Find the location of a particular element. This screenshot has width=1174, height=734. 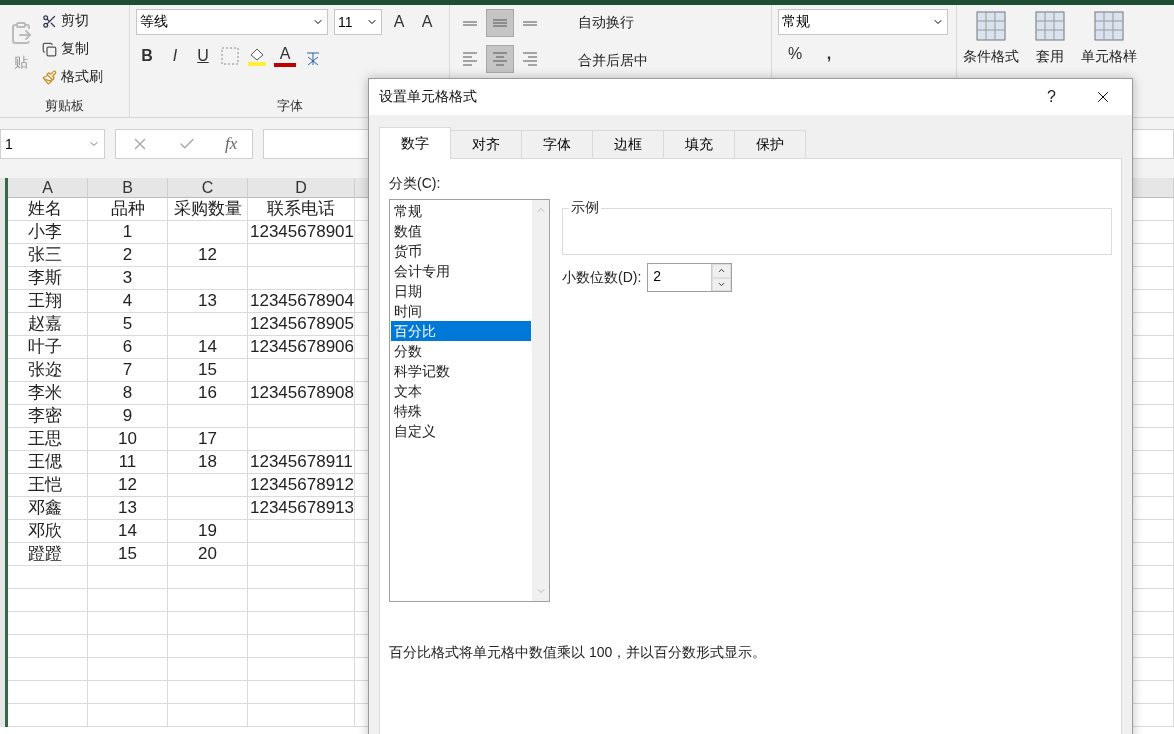

table-cell: 12345678901 is located at coordinates (301, 232).